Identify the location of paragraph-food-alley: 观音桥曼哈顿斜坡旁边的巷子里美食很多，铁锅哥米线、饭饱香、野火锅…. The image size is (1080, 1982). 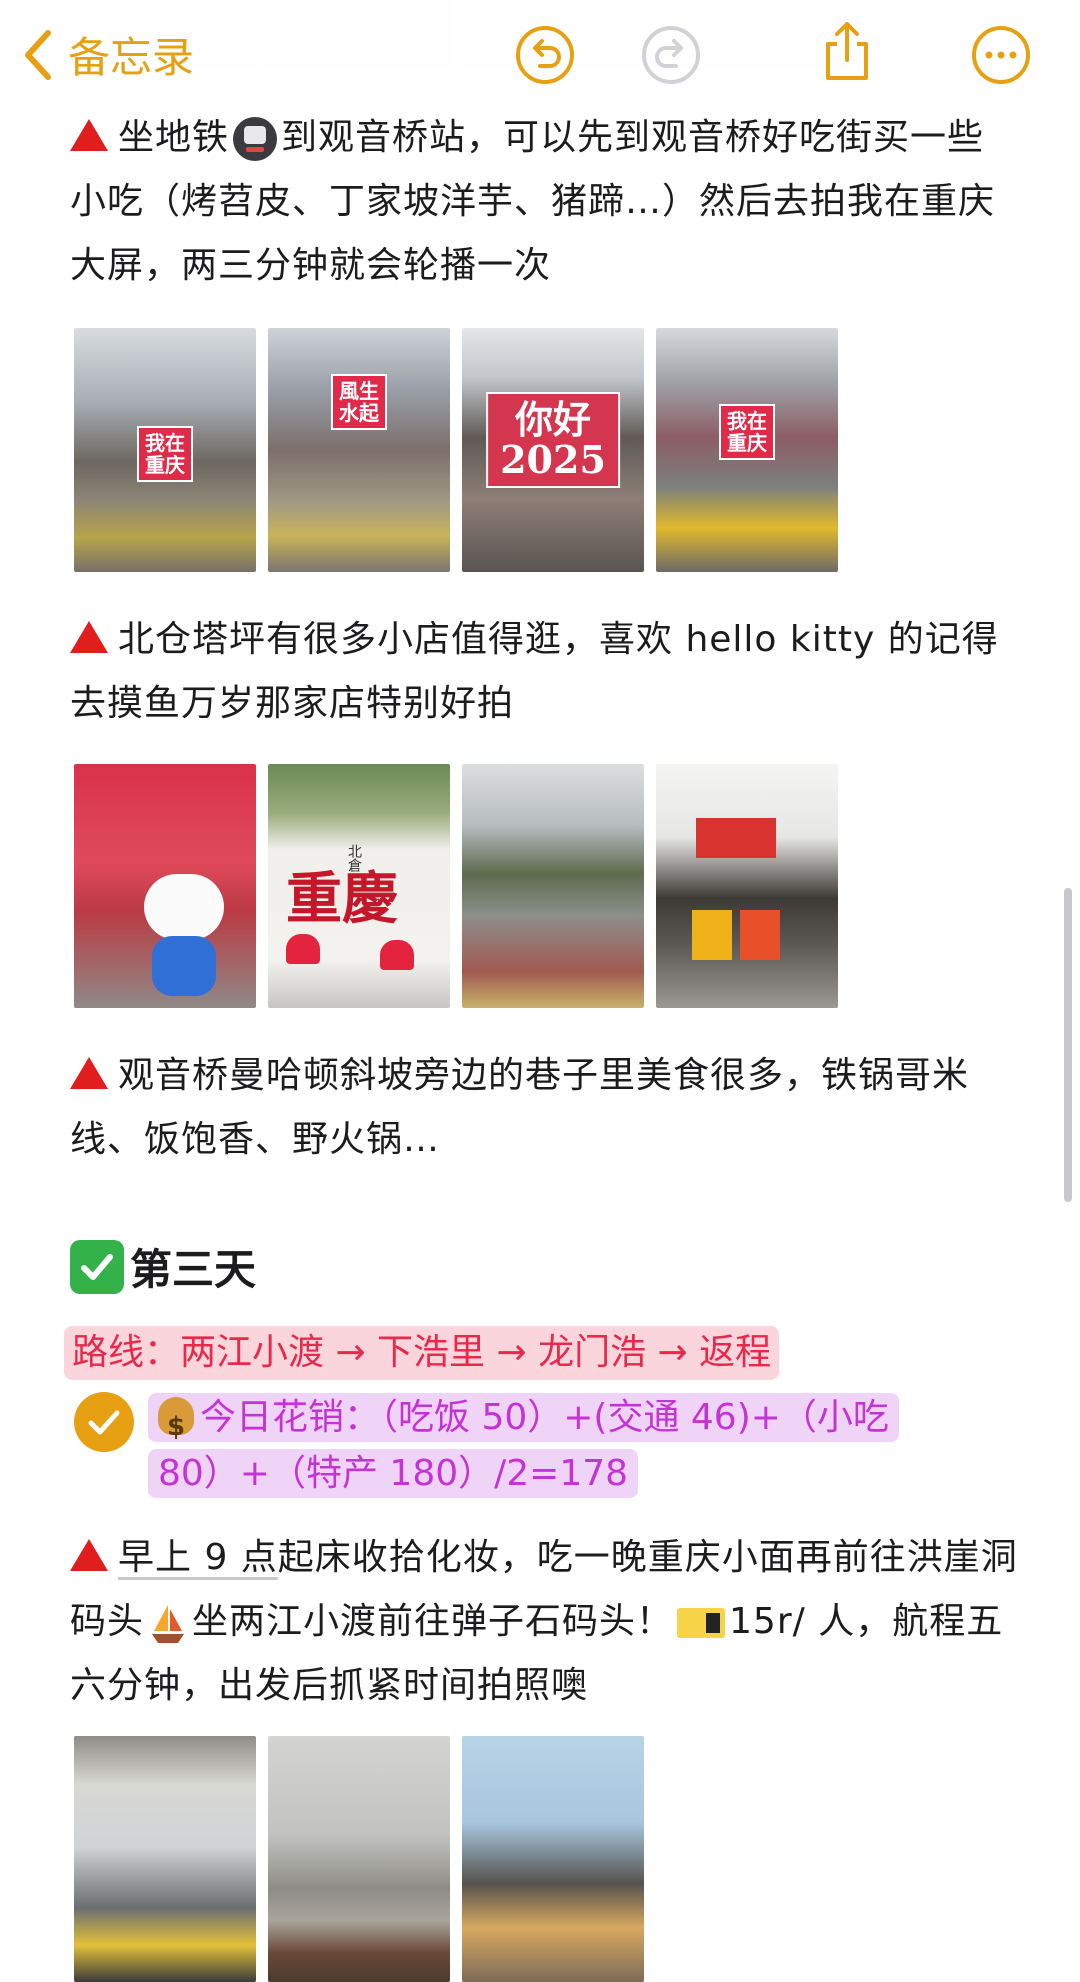
(520, 1107).